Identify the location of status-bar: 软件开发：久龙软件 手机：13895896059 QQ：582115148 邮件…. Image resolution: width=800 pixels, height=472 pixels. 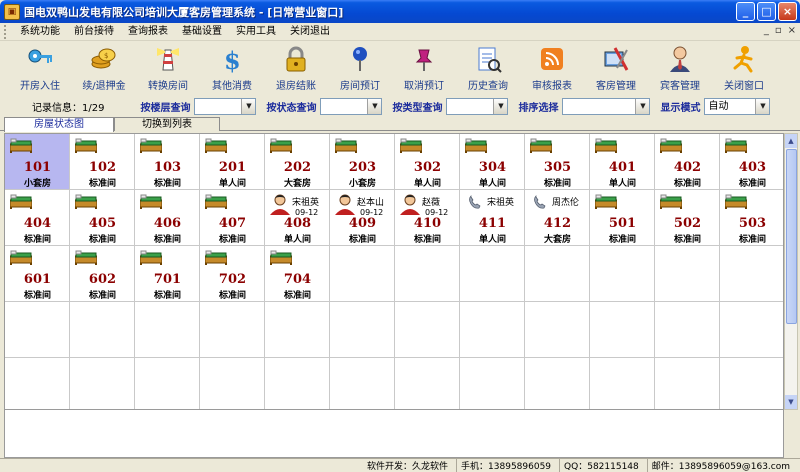
(400, 465).